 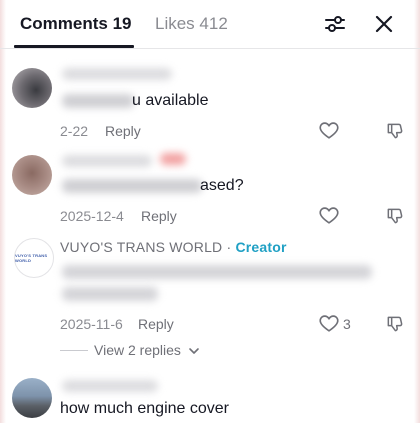 I want to click on sliders-icon, so click(x=335, y=24).